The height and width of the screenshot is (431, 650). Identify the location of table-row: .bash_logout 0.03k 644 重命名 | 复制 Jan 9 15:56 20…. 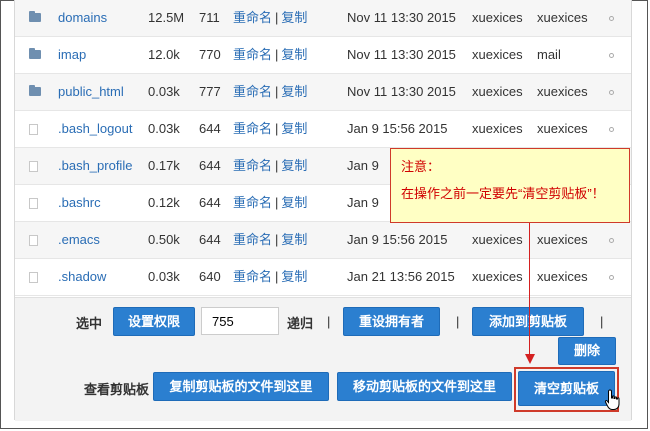
(323, 129).